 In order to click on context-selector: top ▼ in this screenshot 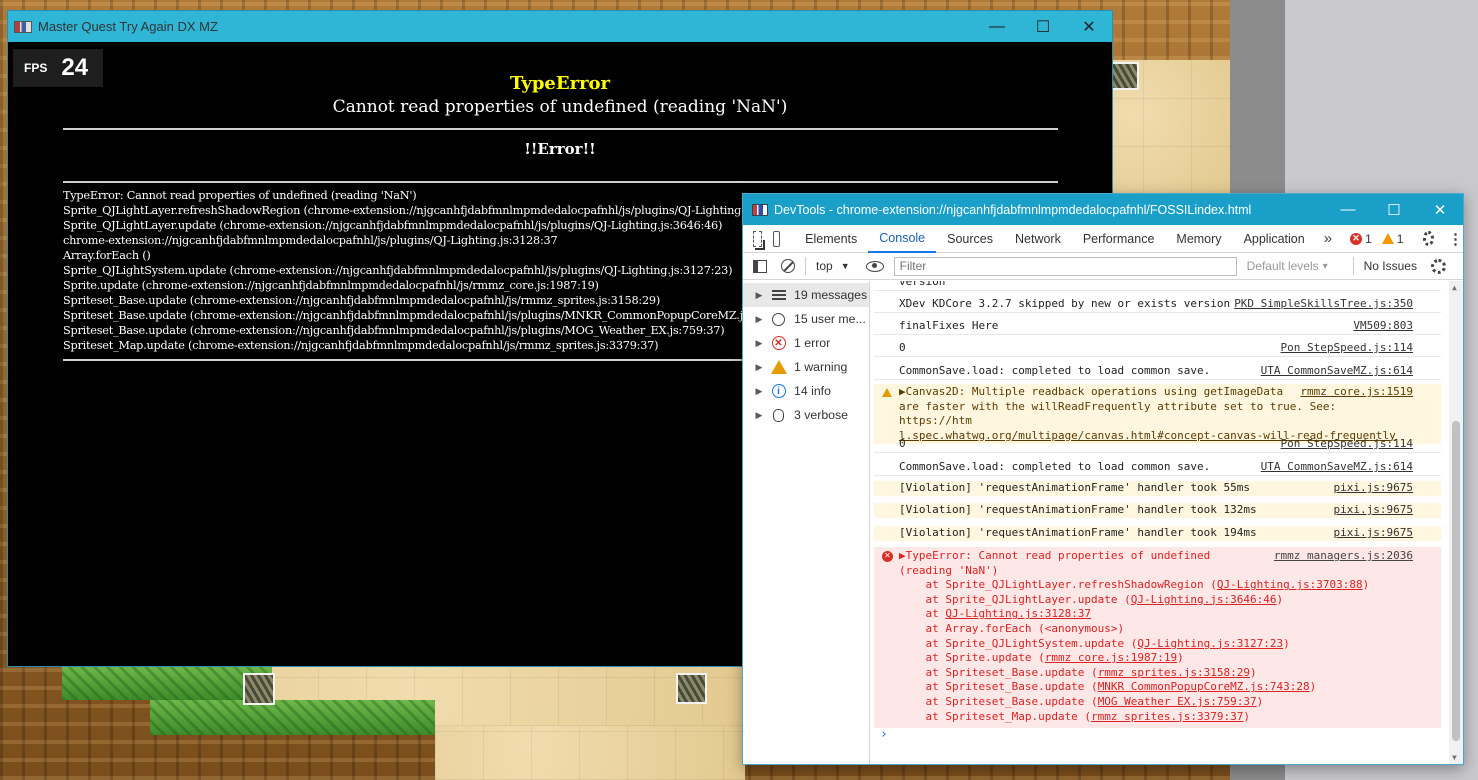, I will do `click(833, 266)`.